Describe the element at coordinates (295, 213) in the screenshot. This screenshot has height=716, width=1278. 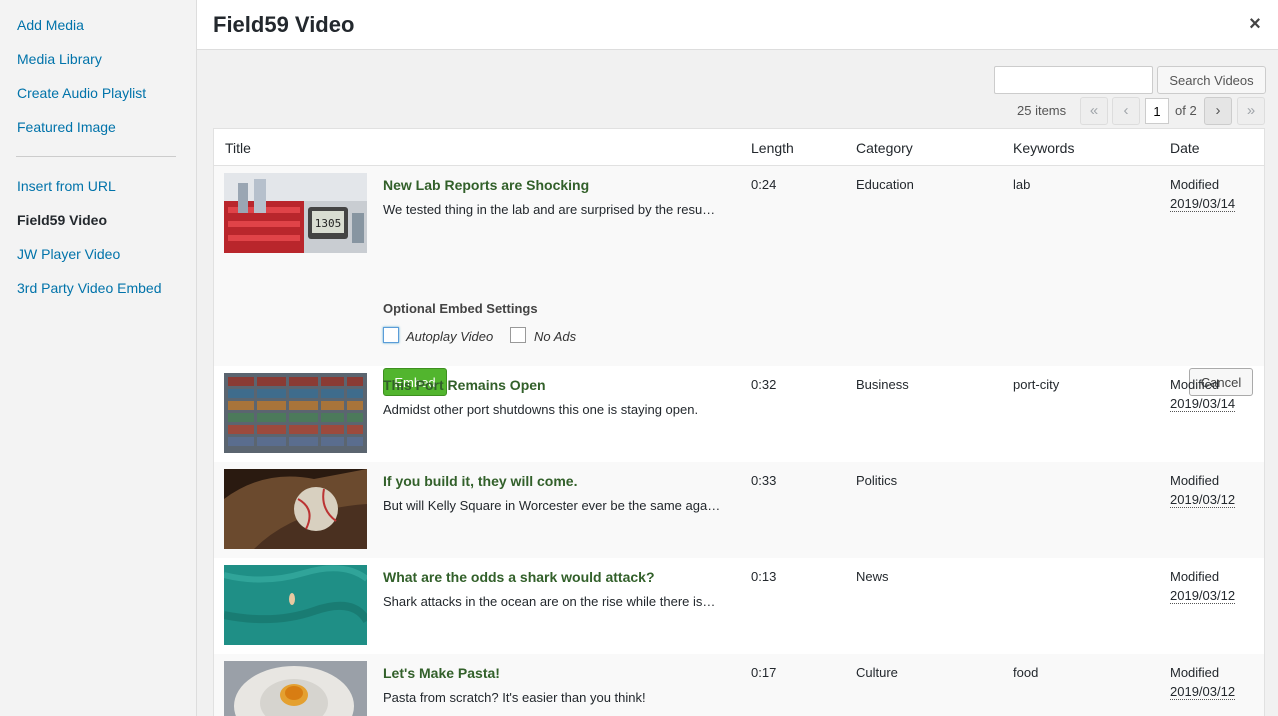
I see `lab-timer-thumbnail: 1305` at that location.